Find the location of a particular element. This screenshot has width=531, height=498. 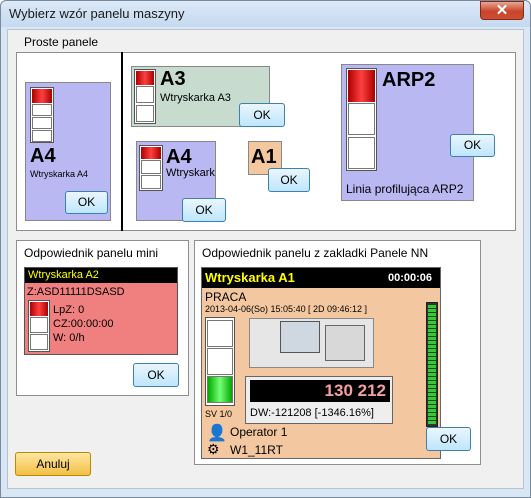

mini-panel-label: Odpowiednik panelu mini is located at coordinates (91, 253).